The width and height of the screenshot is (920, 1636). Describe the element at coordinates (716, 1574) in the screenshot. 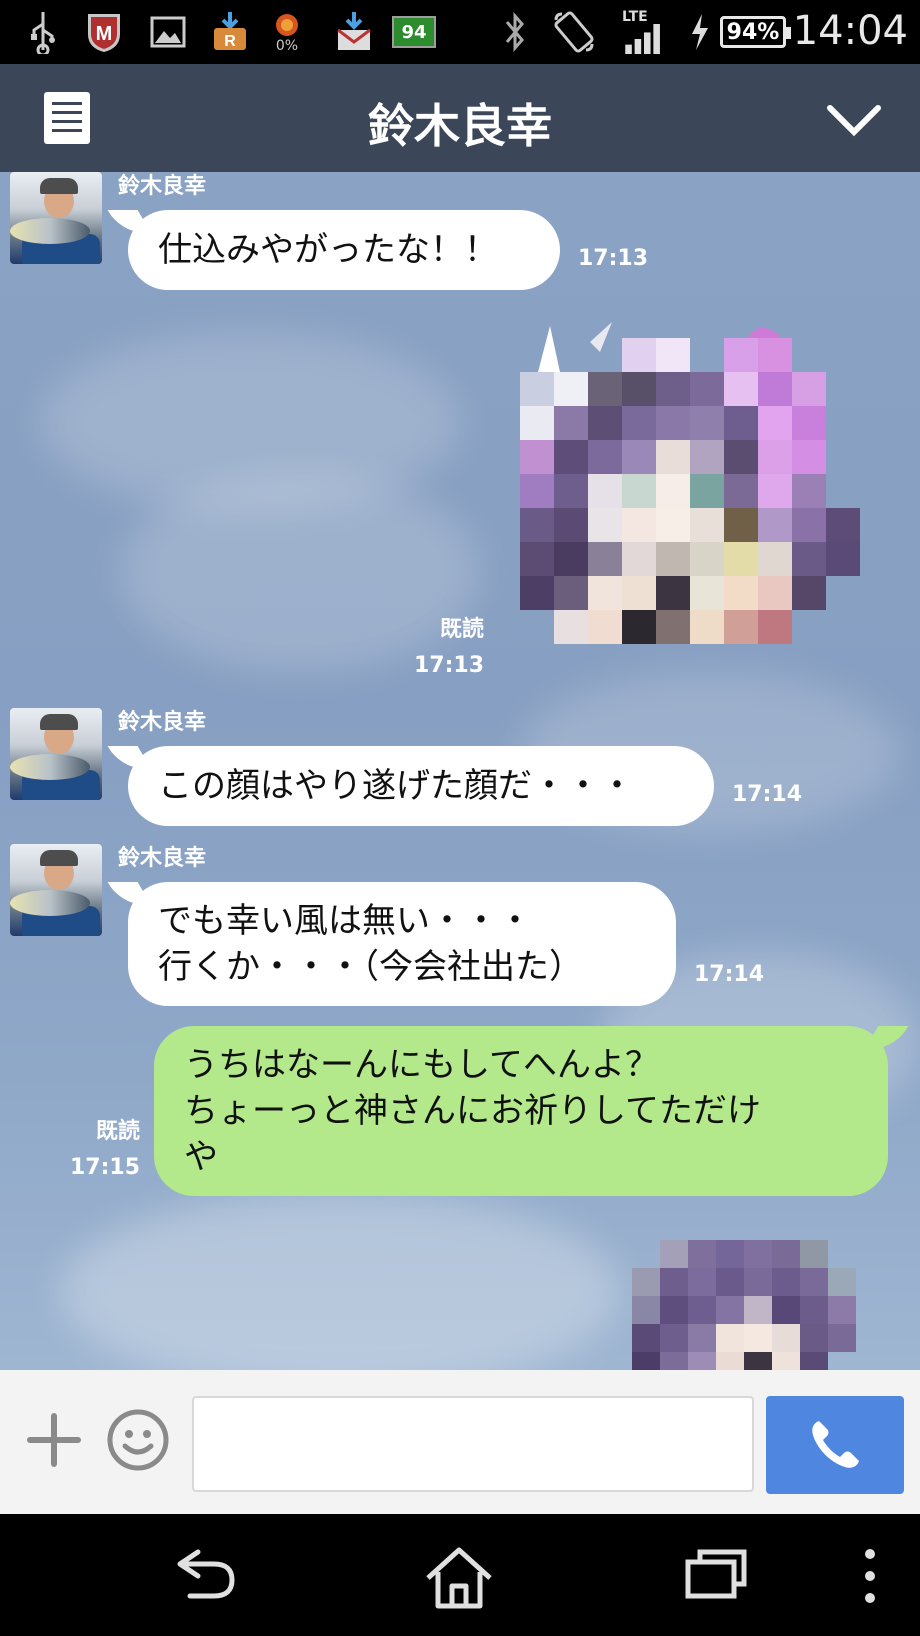

I see `recent-apps-icon` at that location.